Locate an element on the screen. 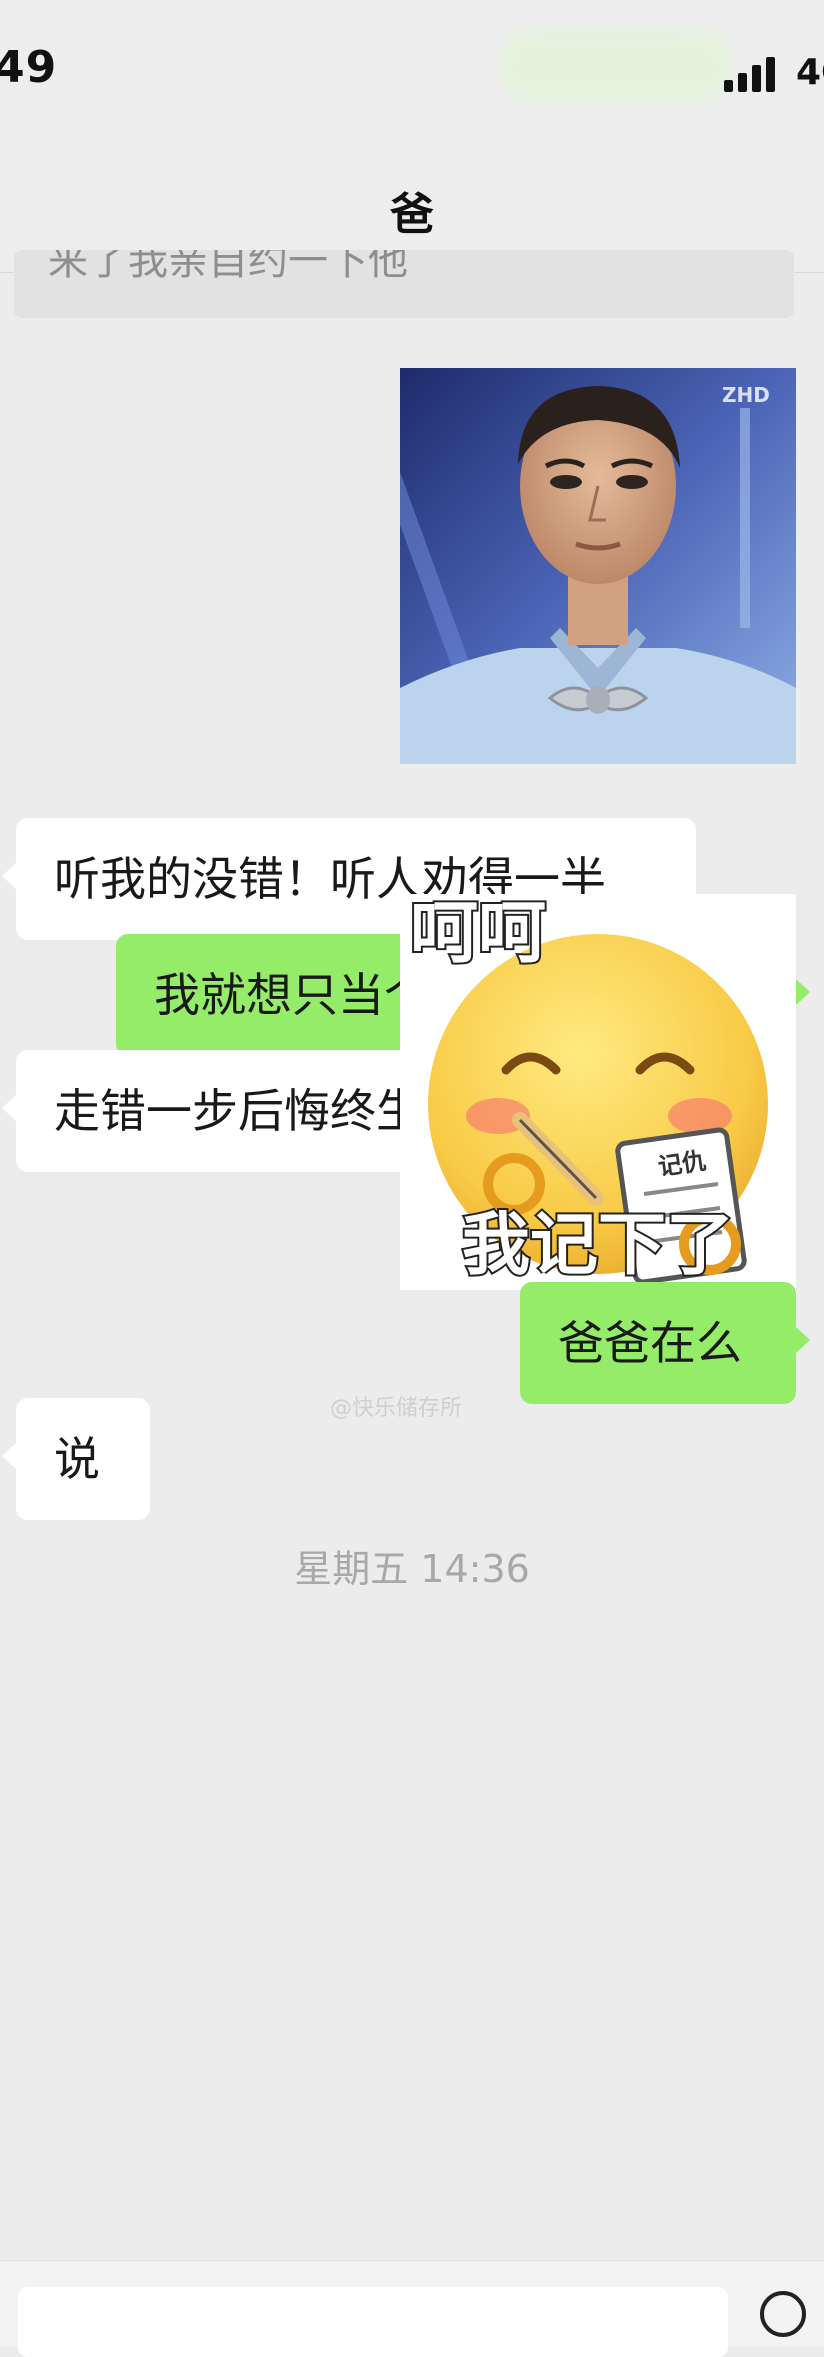 The width and height of the screenshot is (824, 2357). face-sticker: ZHD is located at coordinates (598, 566).